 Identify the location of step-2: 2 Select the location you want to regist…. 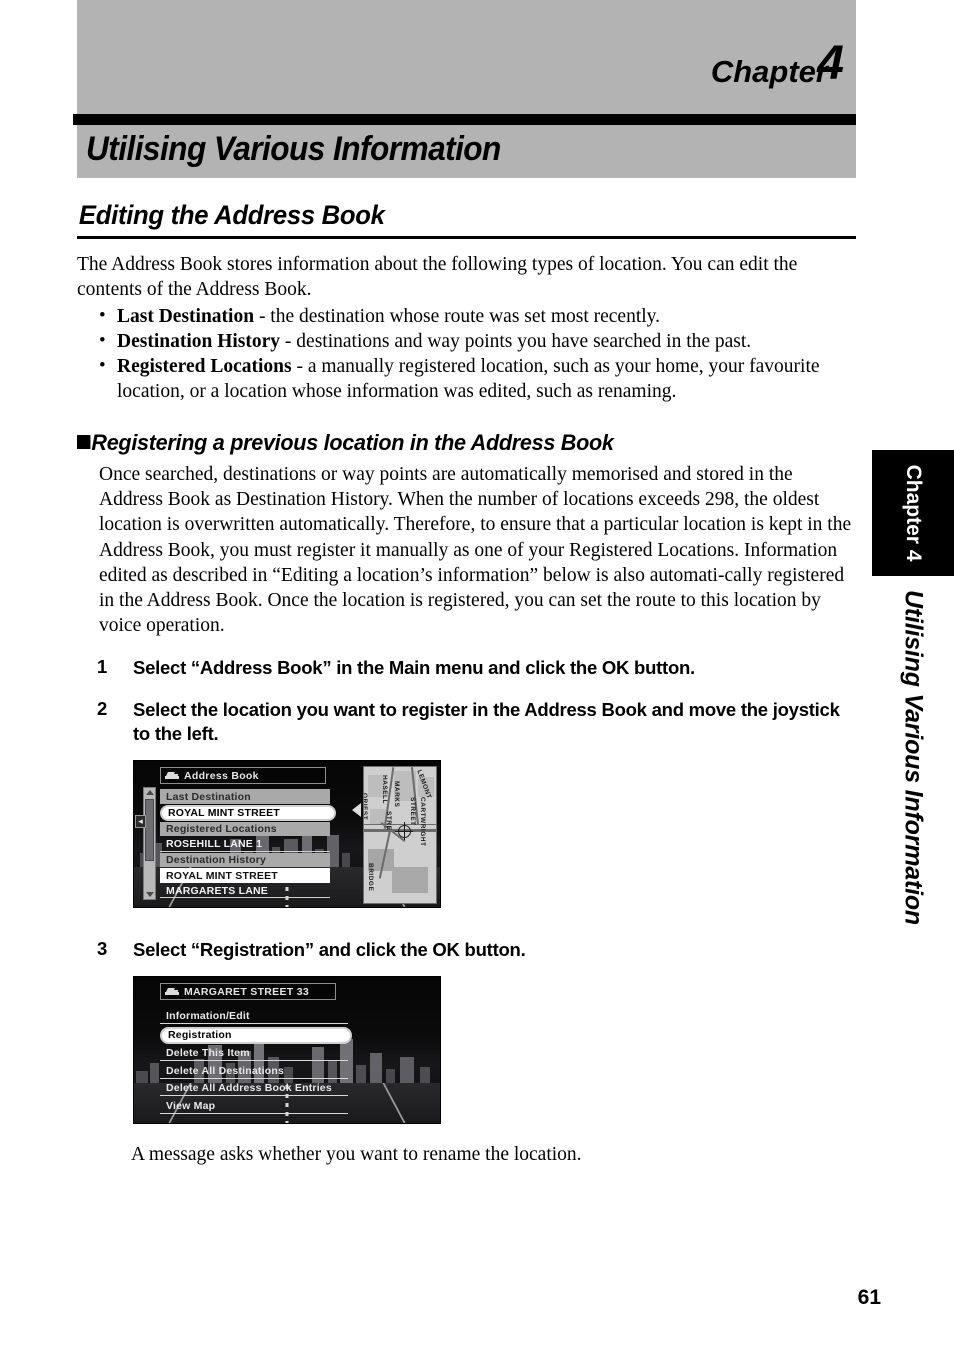
(466, 722).